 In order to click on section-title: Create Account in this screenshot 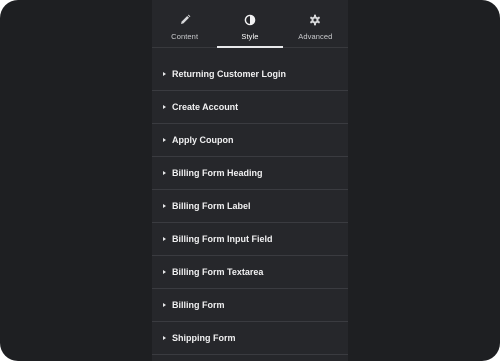, I will do `click(205, 107)`.